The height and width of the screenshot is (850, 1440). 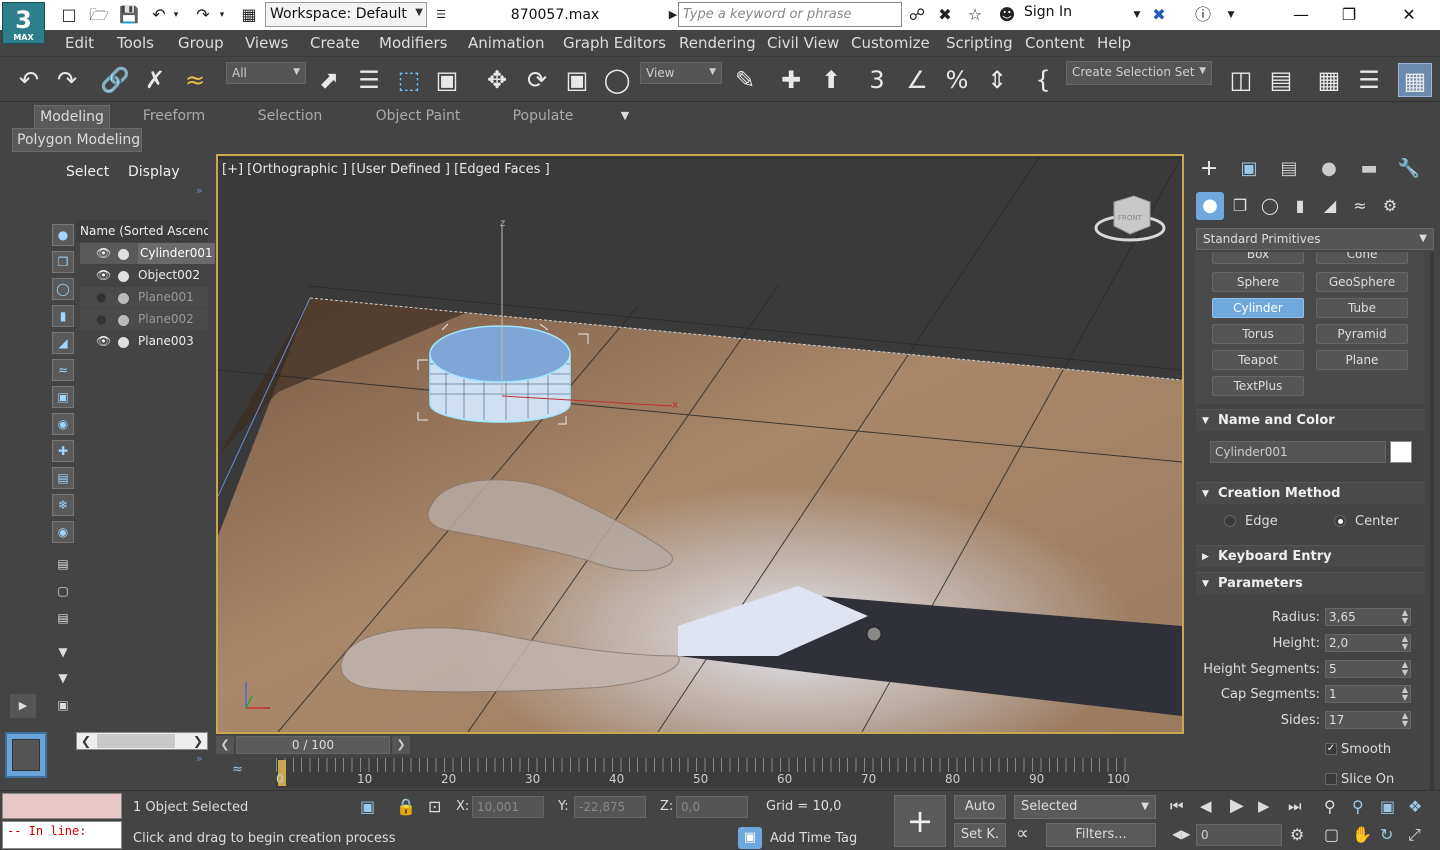 I want to click on tools-icon: ✖, so click(x=945, y=15).